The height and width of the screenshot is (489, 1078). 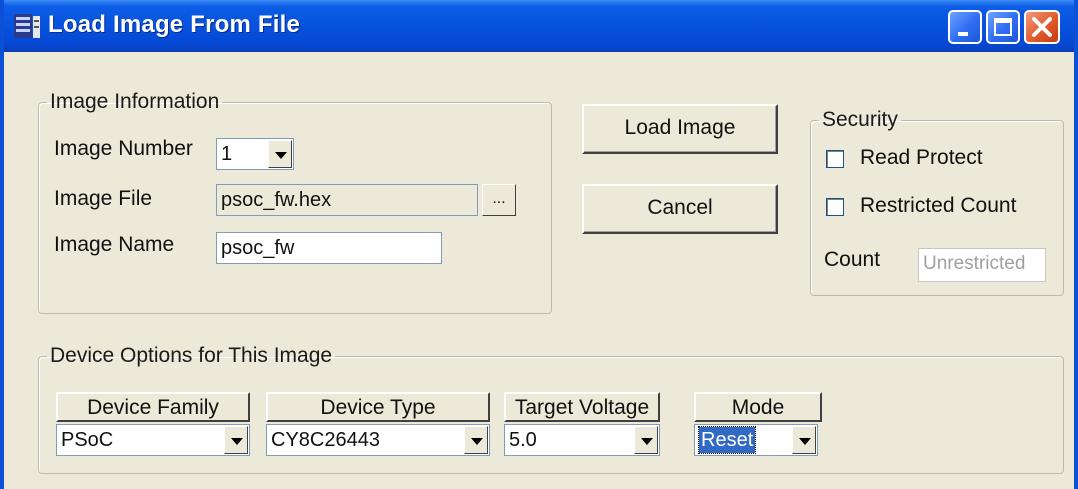 I want to click on image-number-value: 1, so click(x=227, y=154).